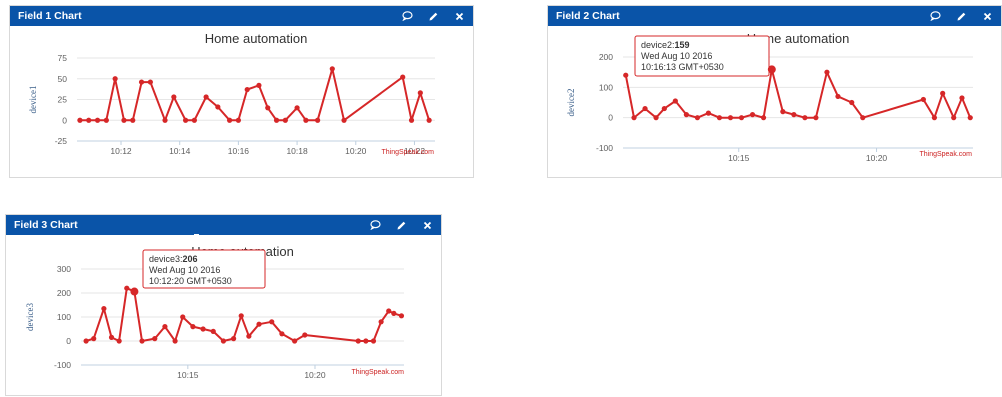 The width and height of the screenshot is (1002, 397). I want to click on widget-header: Field 1 Chart, so click(241, 16).